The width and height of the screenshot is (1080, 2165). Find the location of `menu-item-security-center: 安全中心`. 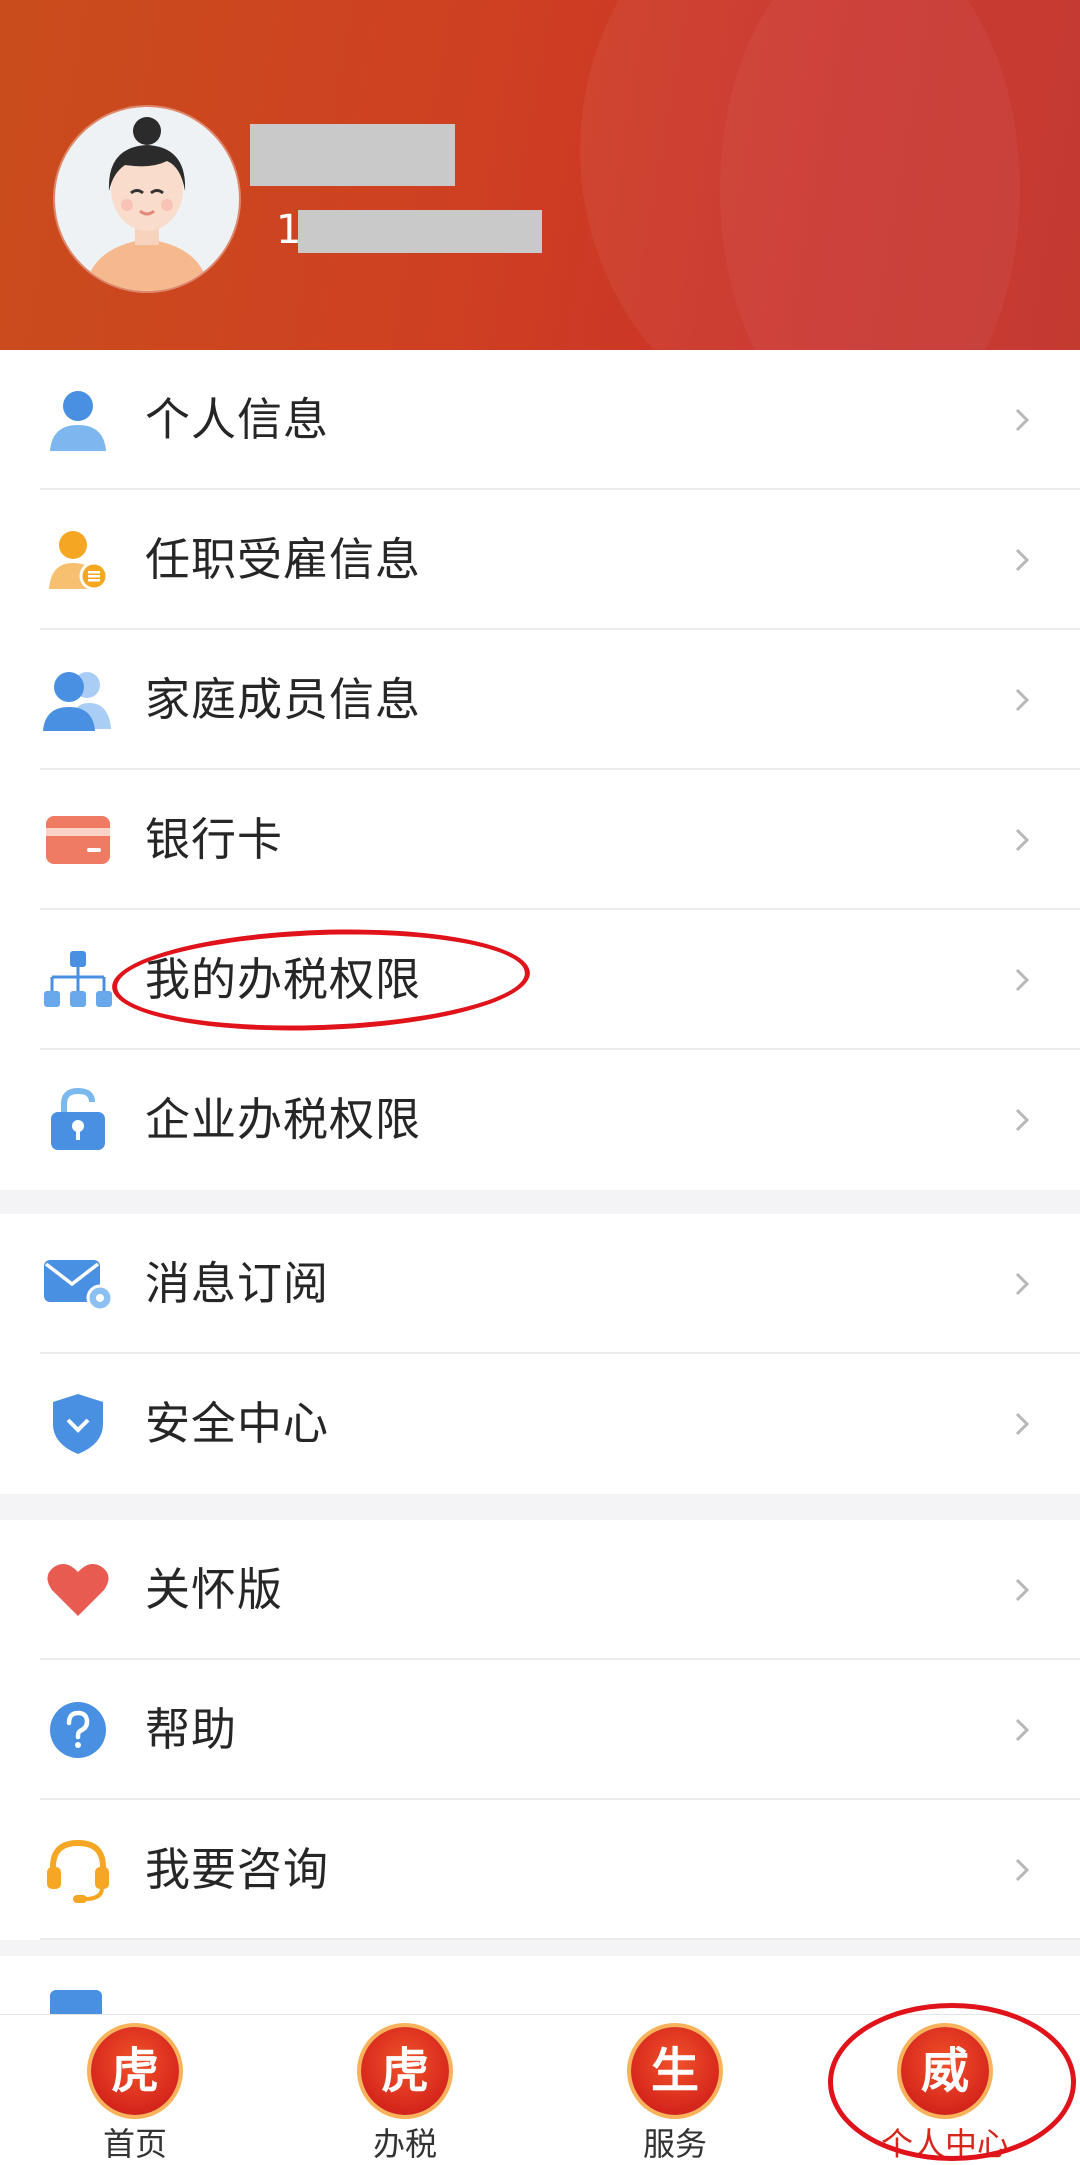

menu-item-security-center: 安全中心 is located at coordinates (540, 1424).